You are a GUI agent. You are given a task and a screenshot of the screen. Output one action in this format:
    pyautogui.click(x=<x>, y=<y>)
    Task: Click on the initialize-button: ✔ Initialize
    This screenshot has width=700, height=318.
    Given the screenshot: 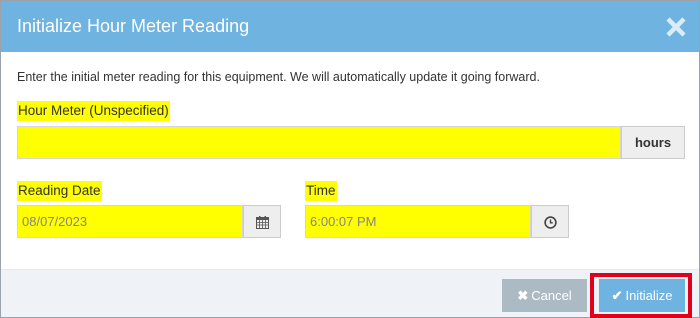 What is the action you would take?
    pyautogui.click(x=642, y=295)
    